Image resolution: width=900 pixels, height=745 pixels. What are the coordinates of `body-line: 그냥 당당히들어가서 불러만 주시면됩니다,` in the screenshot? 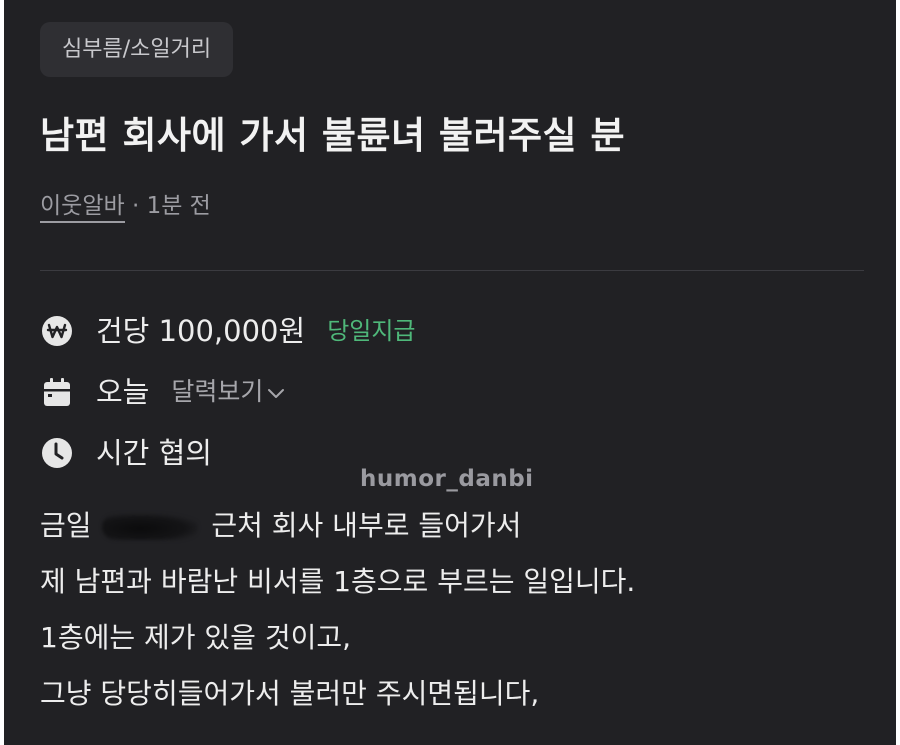 It's located at (290, 693).